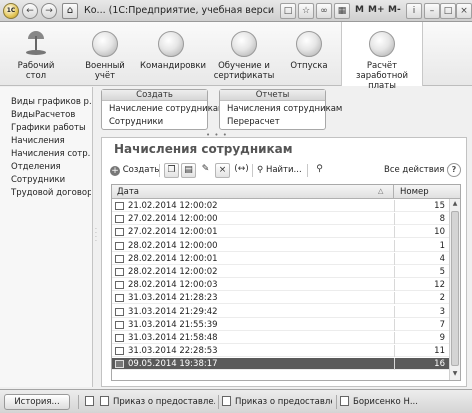 The height and width of the screenshot is (413, 472). Describe the element at coordinates (171, 170) in the screenshot. I see `copy-icon: ❐` at that location.